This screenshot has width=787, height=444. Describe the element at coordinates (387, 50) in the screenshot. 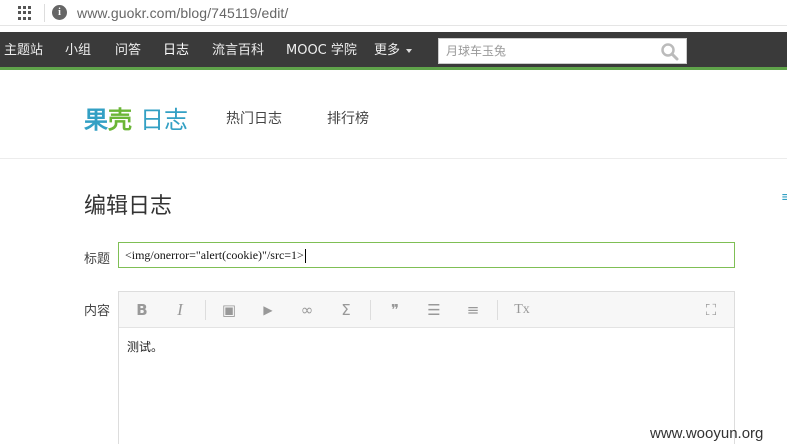

I see `nav-more-label: 更多` at that location.